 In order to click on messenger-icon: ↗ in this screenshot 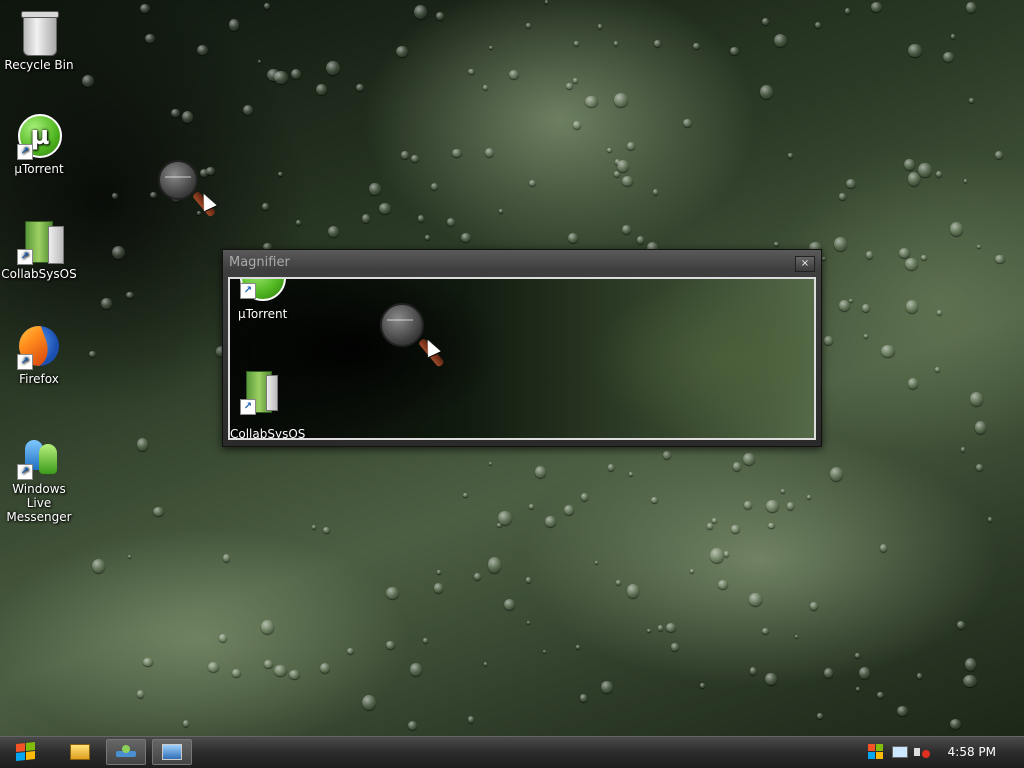, I will do `click(39, 456)`.